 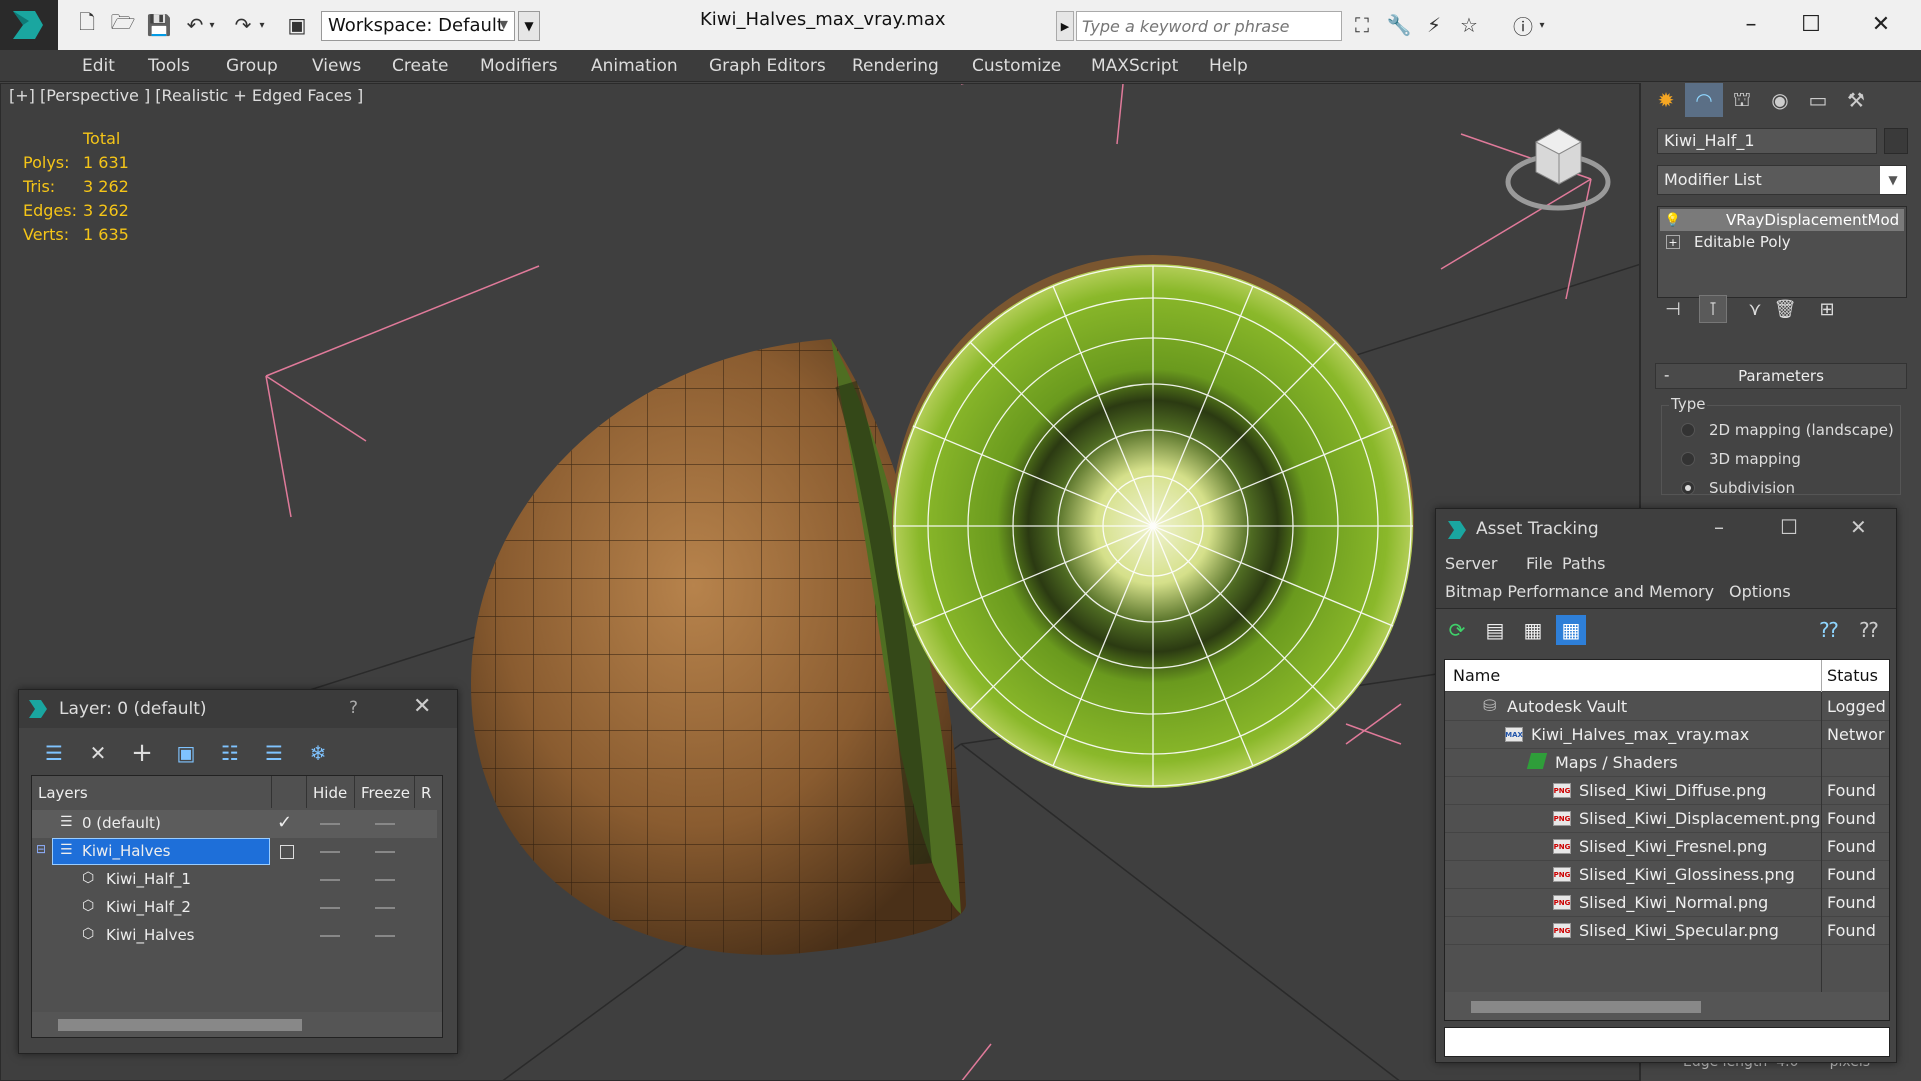 I want to click on menu-tools: Tools, so click(x=169, y=66).